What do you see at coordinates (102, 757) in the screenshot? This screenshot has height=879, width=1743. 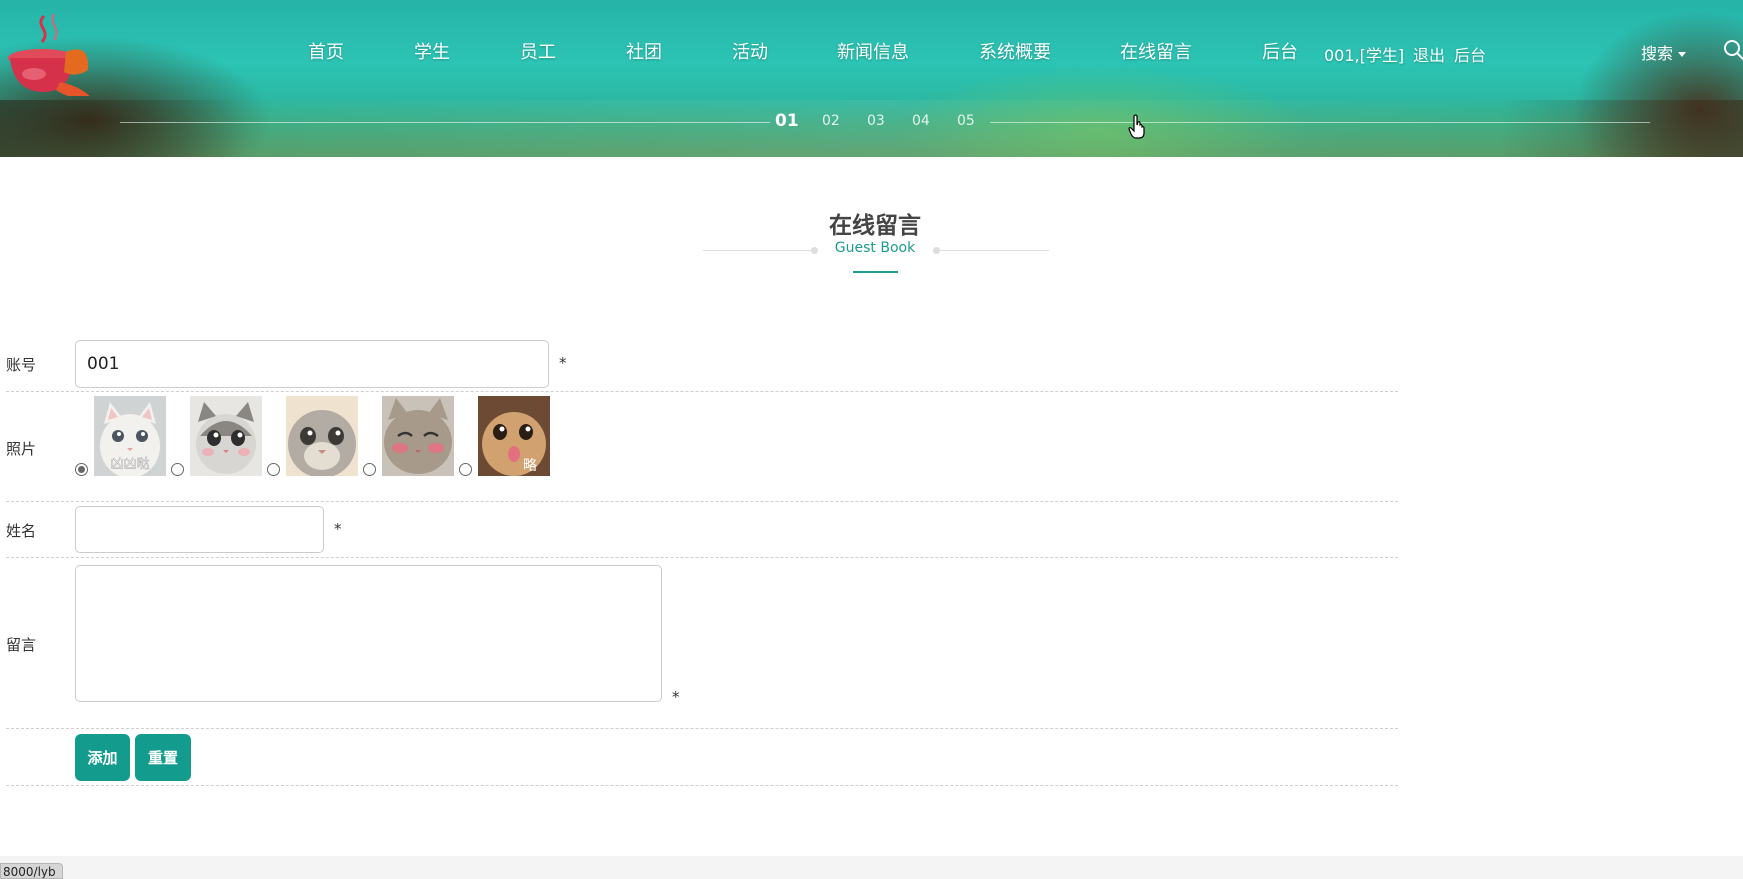 I see `add-button: 添加` at bounding box center [102, 757].